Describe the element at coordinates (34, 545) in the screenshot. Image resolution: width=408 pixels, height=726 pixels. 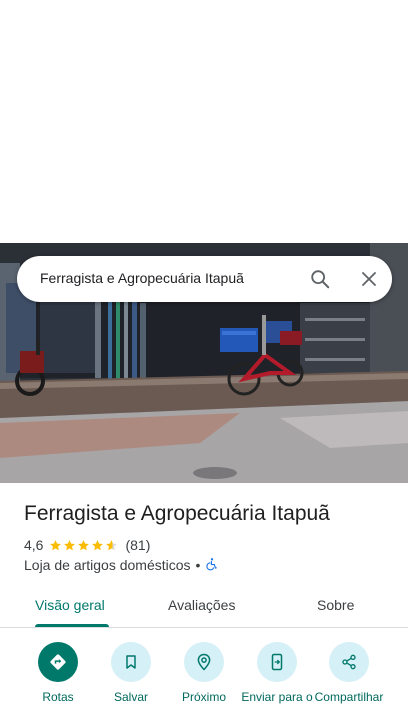
I see `rating-value: 4,6` at that location.